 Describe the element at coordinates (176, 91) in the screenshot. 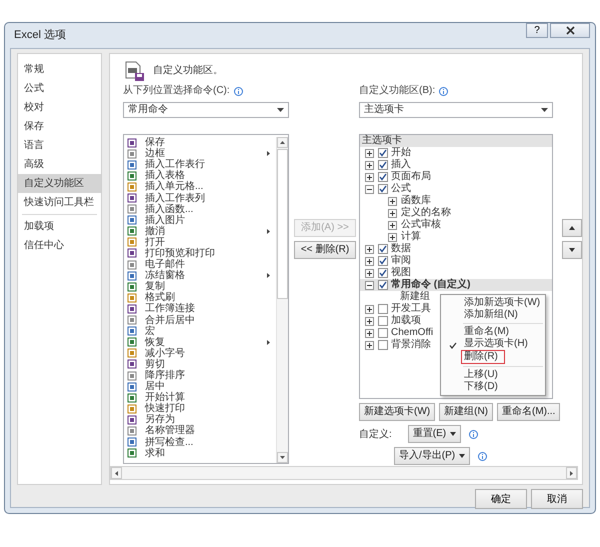

I see `commands-label: 从下列位置选择命令(C):` at that location.